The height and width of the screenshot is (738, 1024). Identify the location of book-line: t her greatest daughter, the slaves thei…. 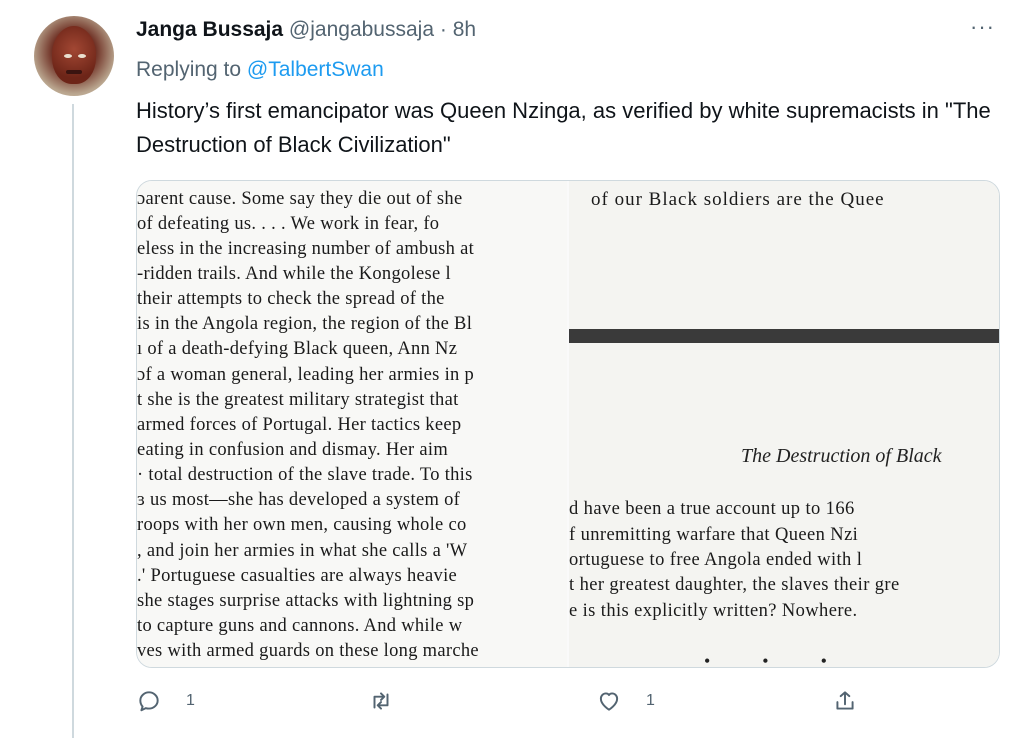
(734, 585).